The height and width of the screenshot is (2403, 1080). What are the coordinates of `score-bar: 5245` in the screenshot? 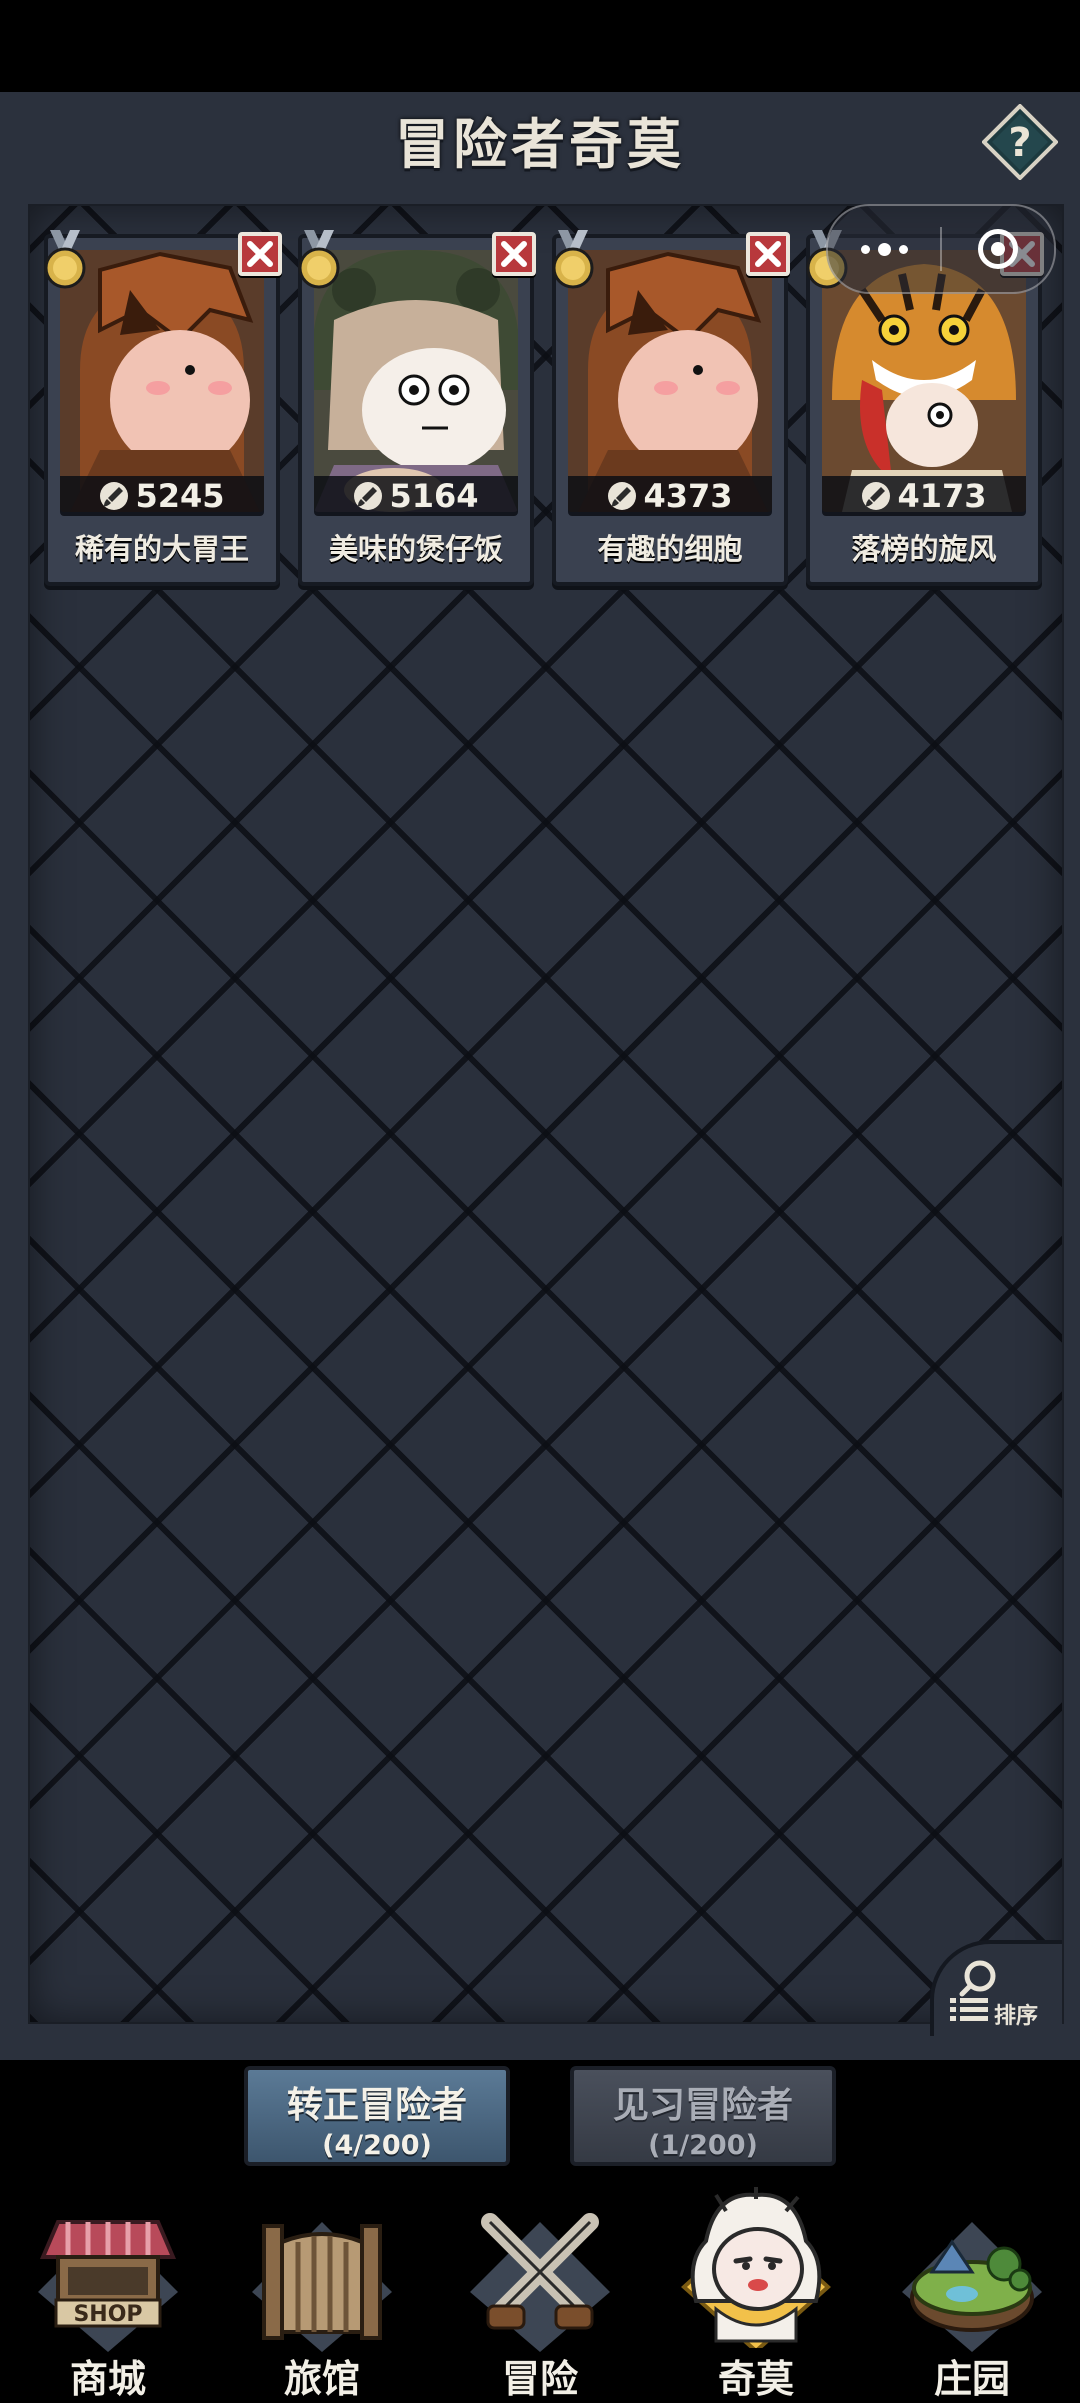 It's located at (162, 496).